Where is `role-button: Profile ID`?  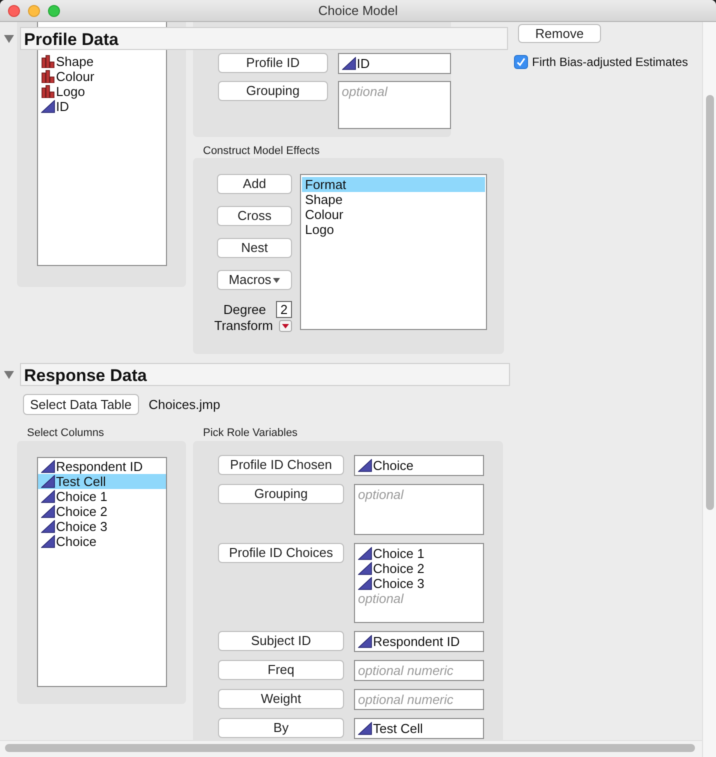 role-button: Profile ID is located at coordinates (273, 63).